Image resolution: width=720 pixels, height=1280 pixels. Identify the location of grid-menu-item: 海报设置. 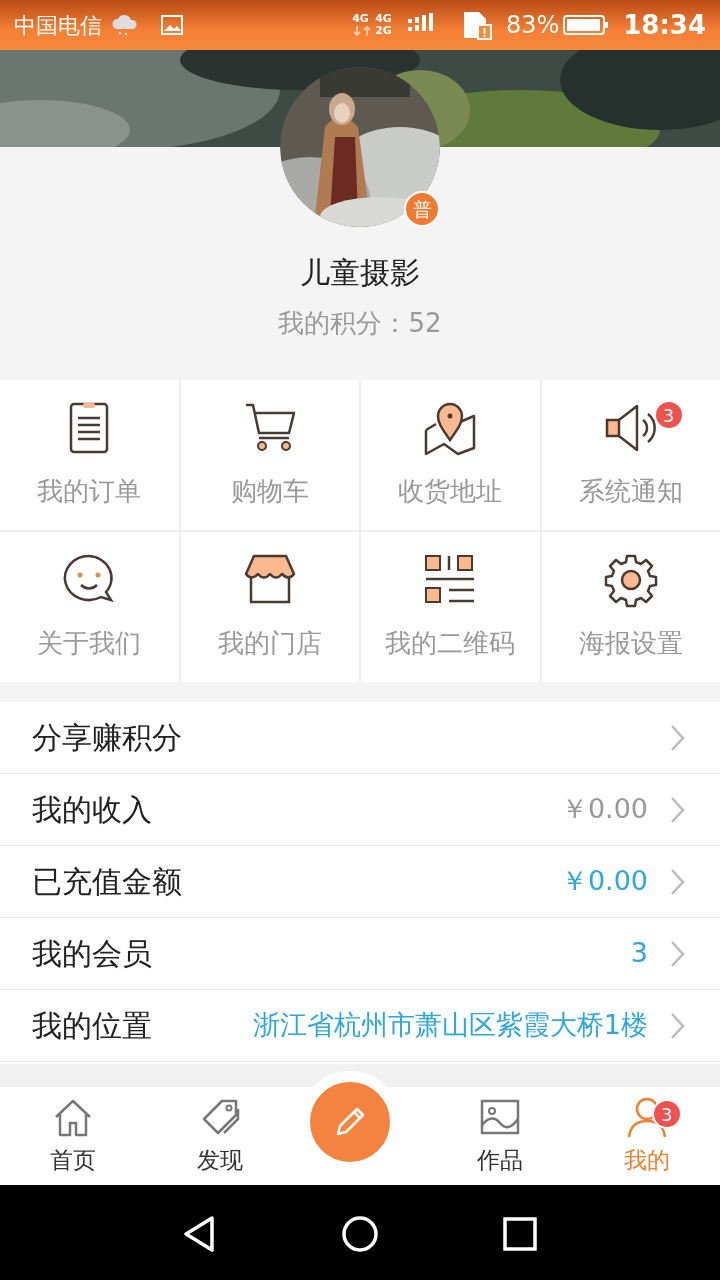
(630, 607).